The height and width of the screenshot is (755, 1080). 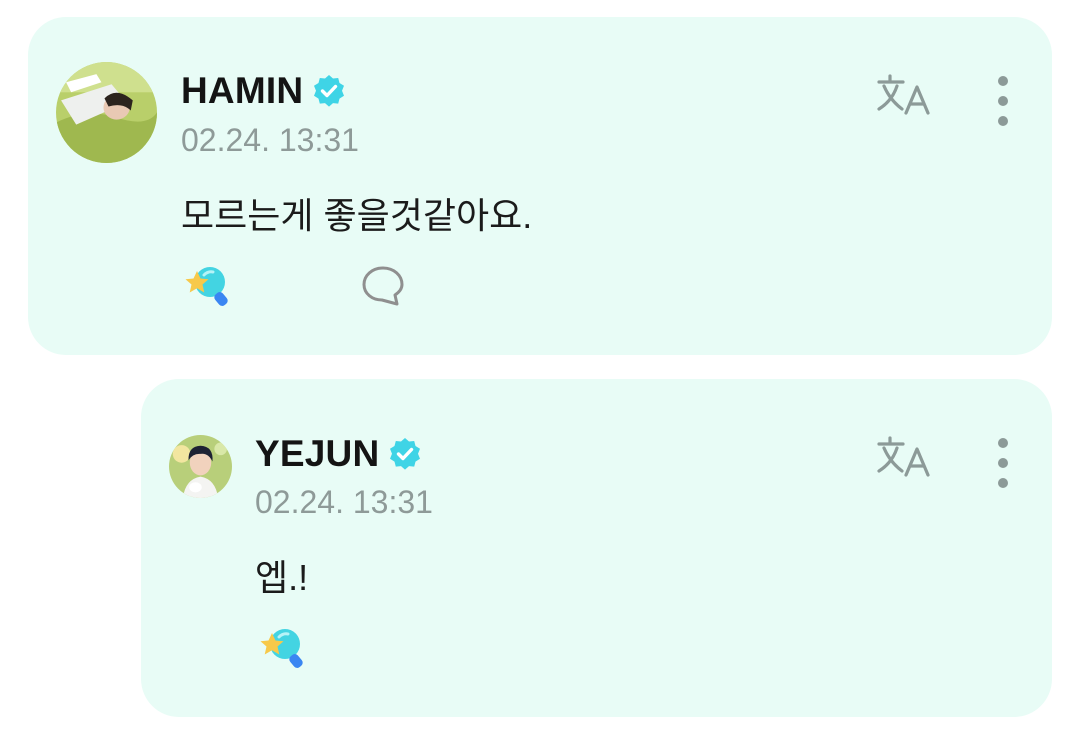 What do you see at coordinates (282, 577) in the screenshot?
I see `post-message: 엡.!` at bounding box center [282, 577].